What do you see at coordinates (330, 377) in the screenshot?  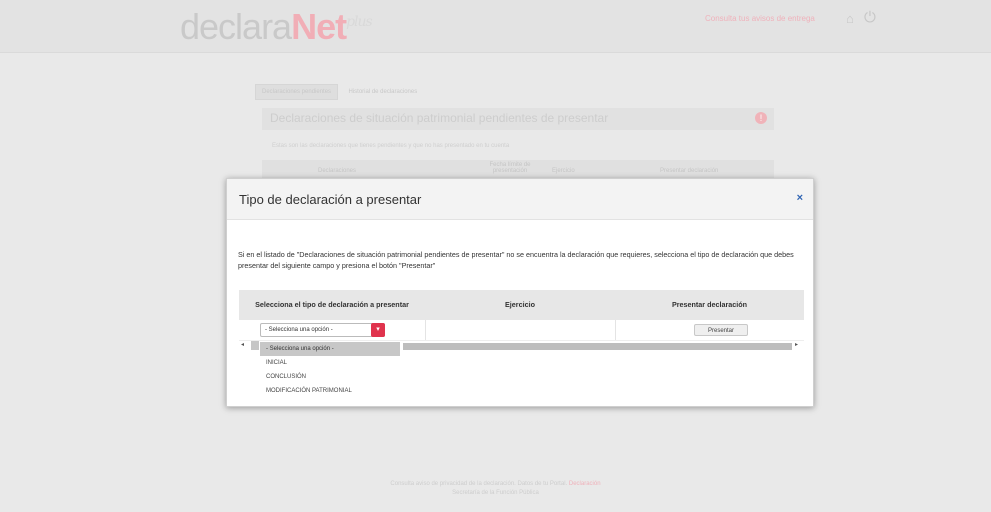 I see `option-conclusion: CONCLUSIÓN` at bounding box center [330, 377].